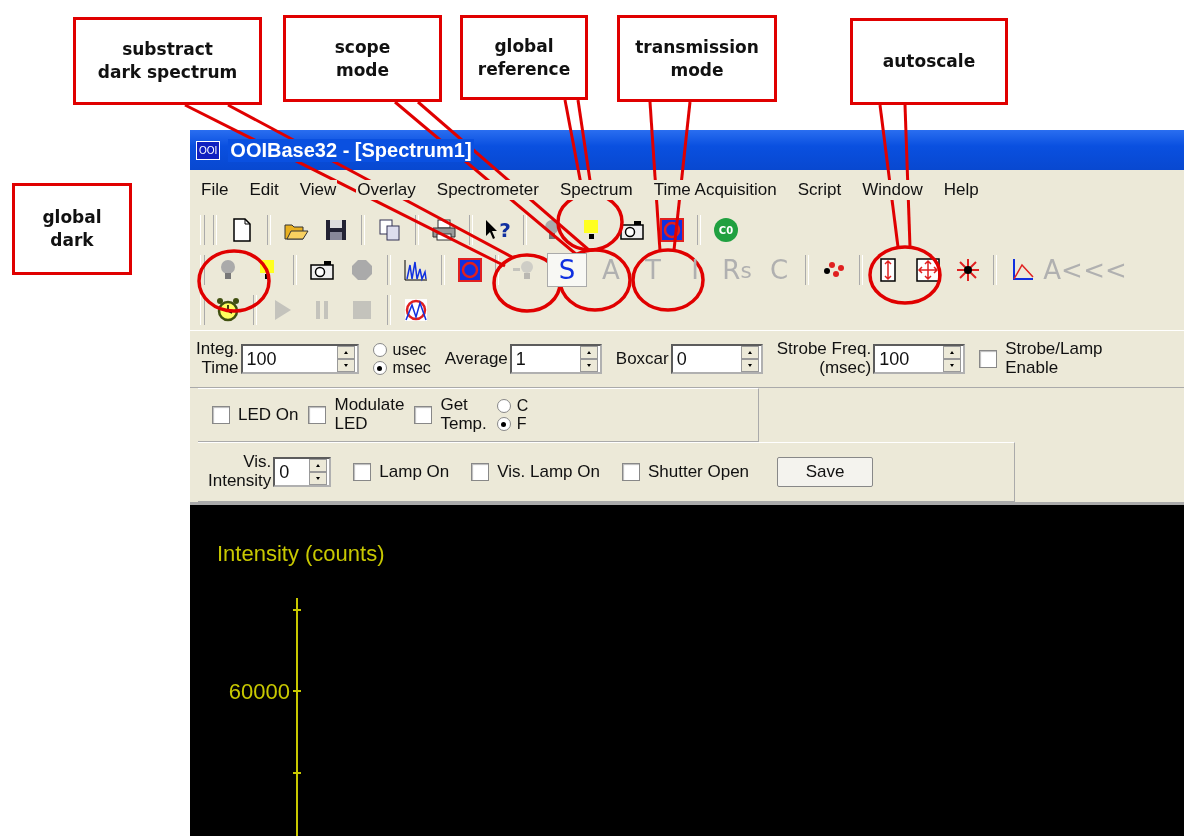 This screenshot has height=836, width=1184. I want to click on alarm-clock-icon, so click(228, 310).